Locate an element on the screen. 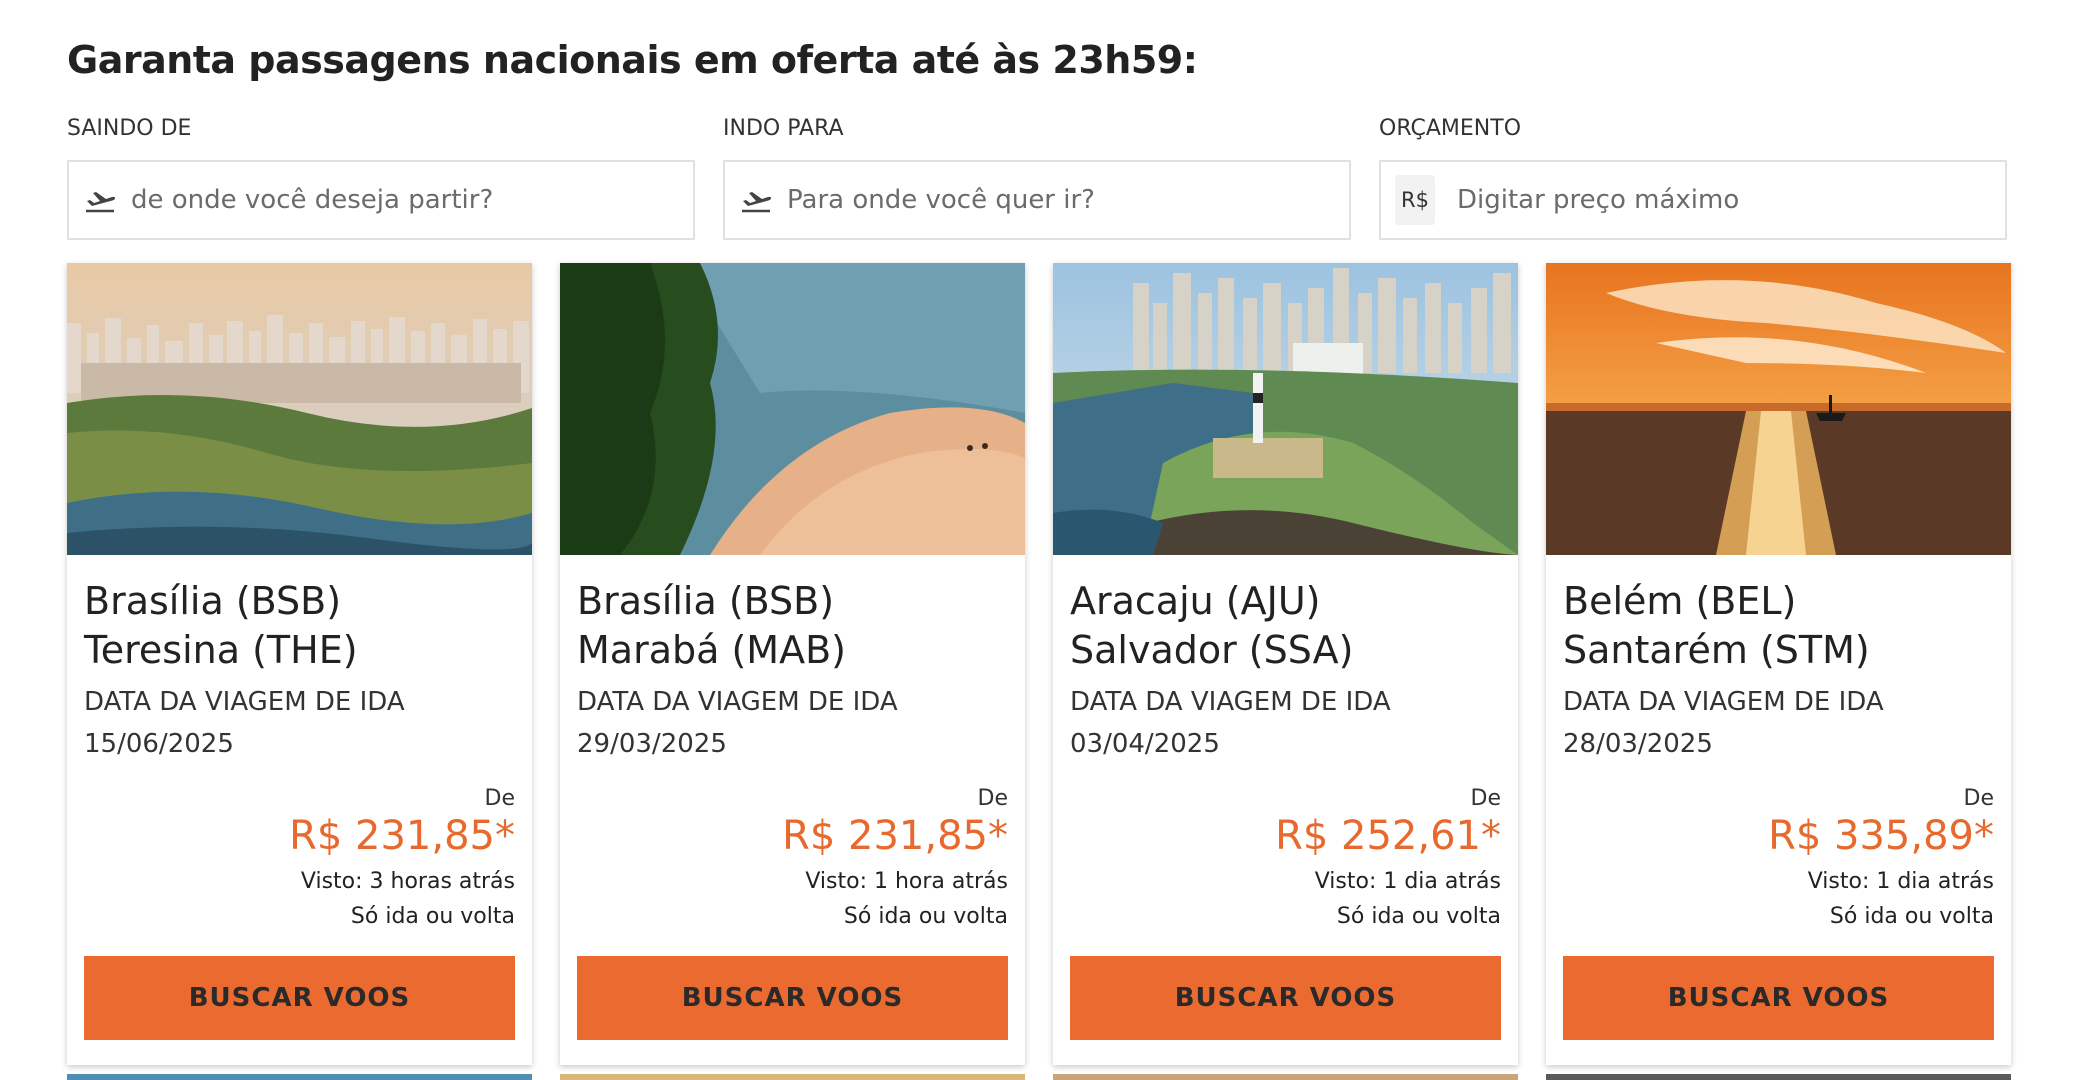 This screenshot has width=2100, height=1080. travel-date: 29/03/2025 is located at coordinates (652, 744).